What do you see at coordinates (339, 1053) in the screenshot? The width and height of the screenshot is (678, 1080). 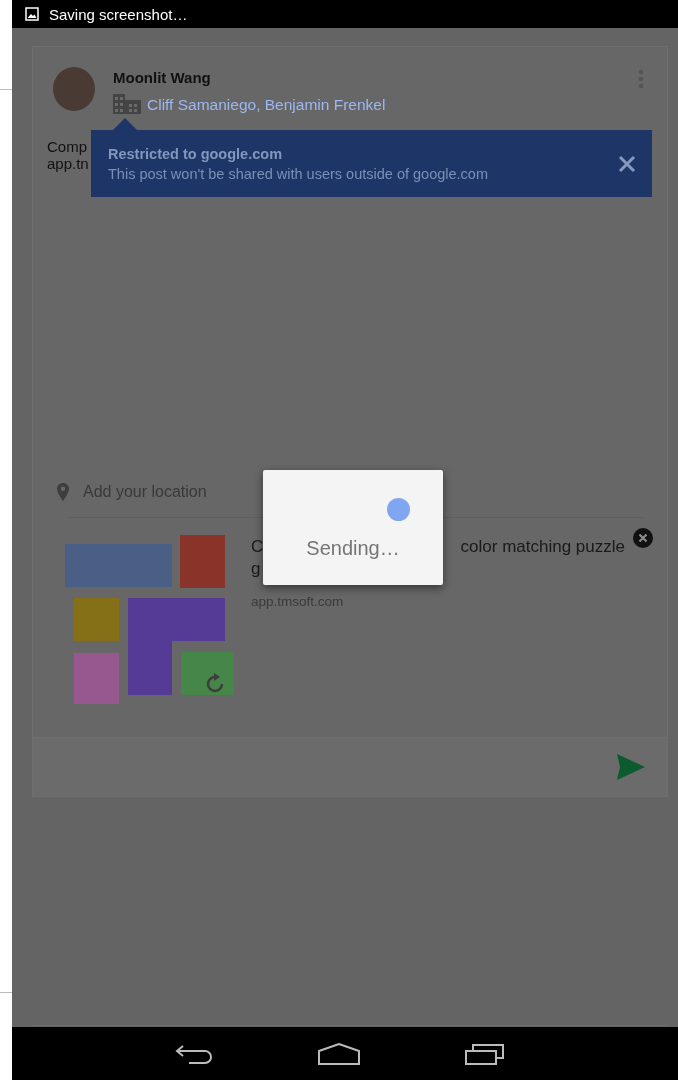 I see `home-icon` at bounding box center [339, 1053].